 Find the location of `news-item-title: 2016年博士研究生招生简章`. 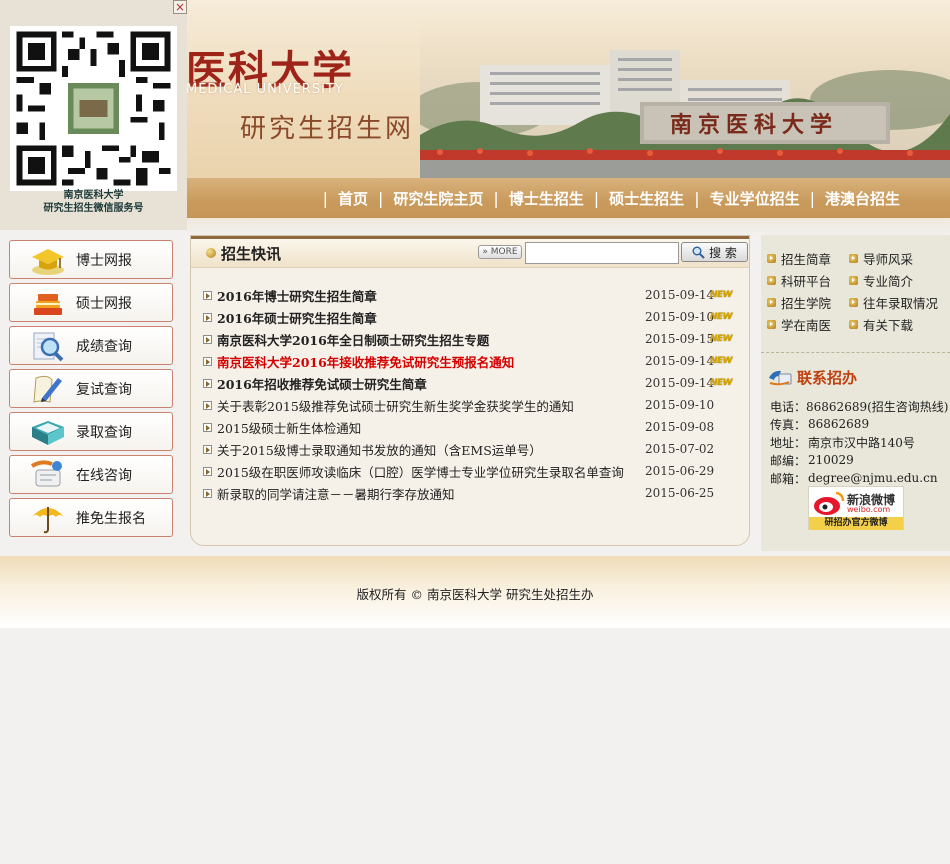

news-item-title: 2016年博士研究生招生简章 is located at coordinates (431, 295).